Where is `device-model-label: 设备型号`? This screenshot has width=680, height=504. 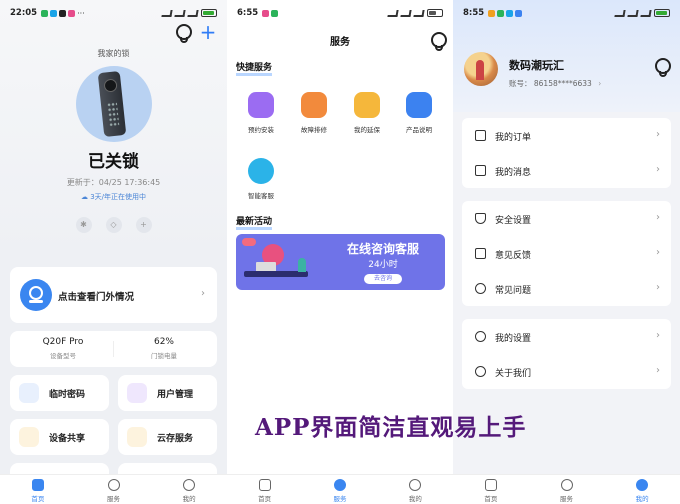 device-model-label: 设备型号 is located at coordinates (63, 356).